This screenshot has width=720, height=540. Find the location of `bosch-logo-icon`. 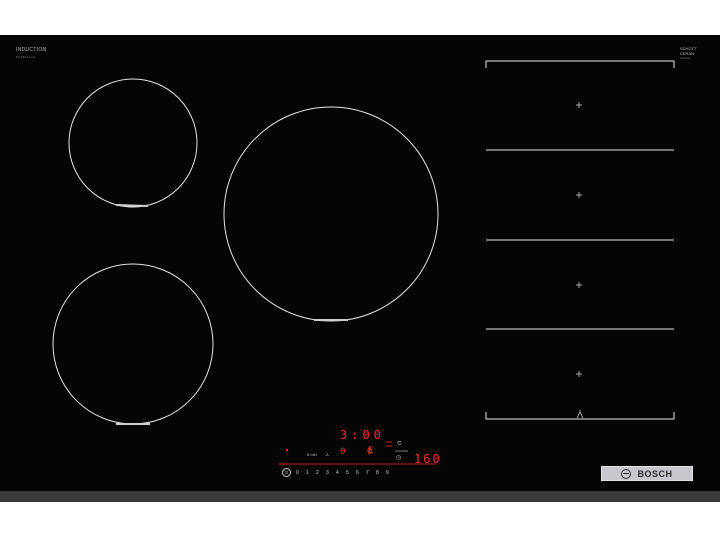

bosch-logo-icon is located at coordinates (626, 473).